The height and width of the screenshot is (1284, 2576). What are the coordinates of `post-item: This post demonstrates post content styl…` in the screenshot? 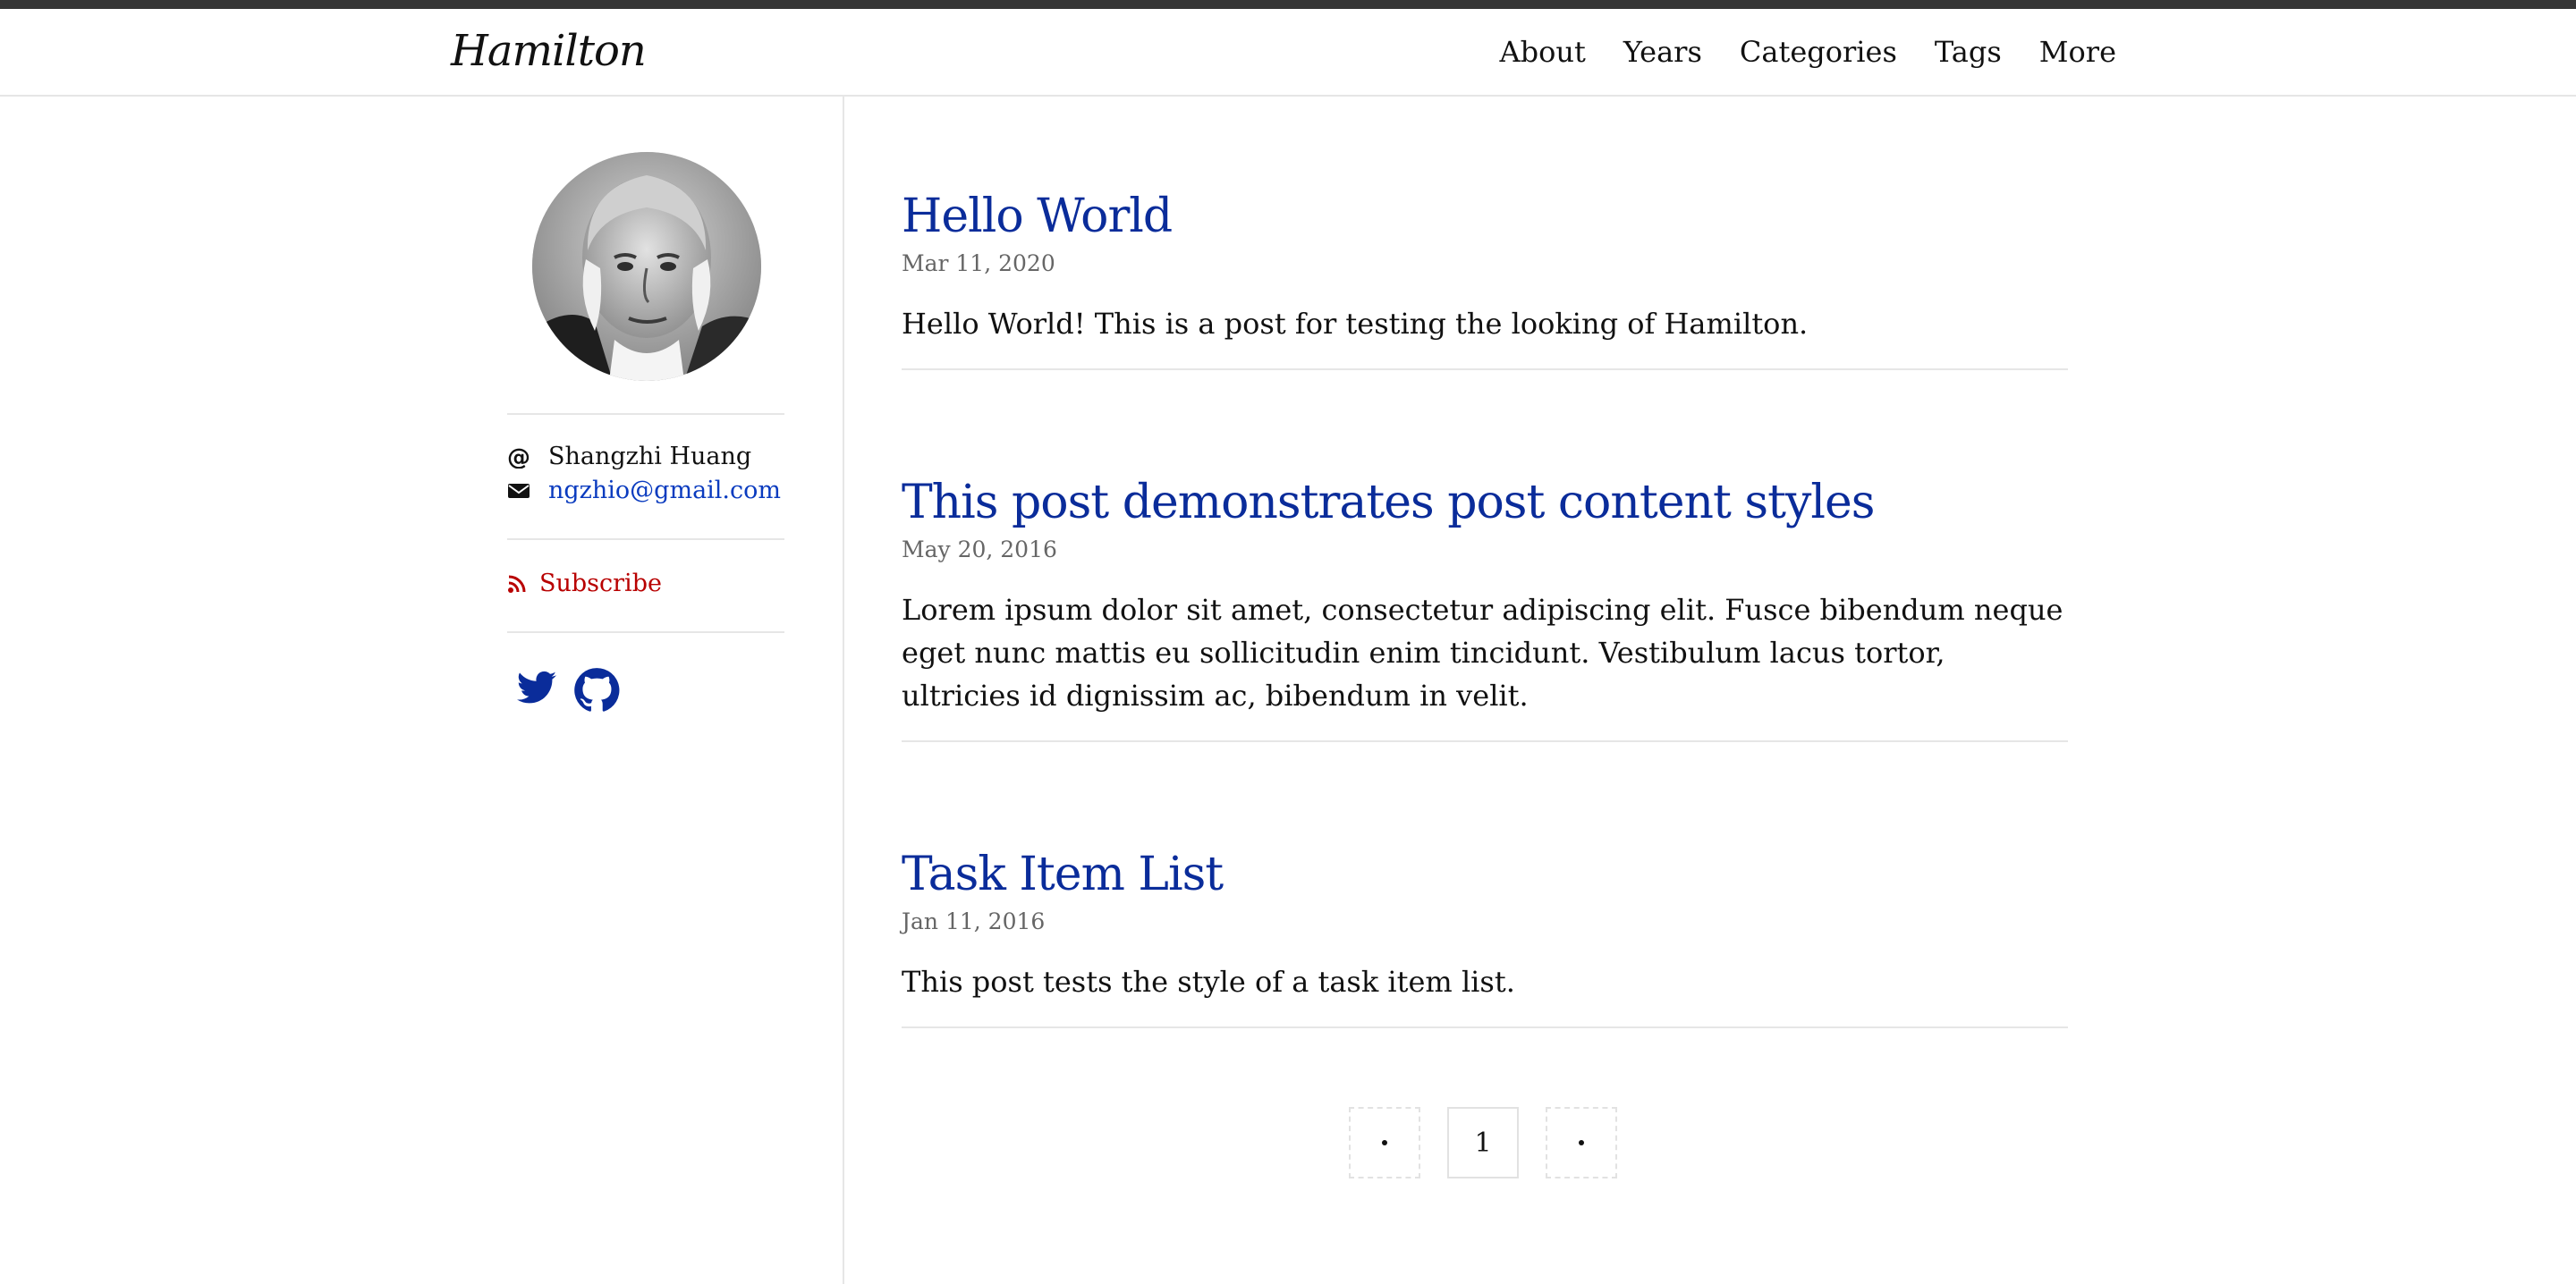 It's located at (1485, 608).